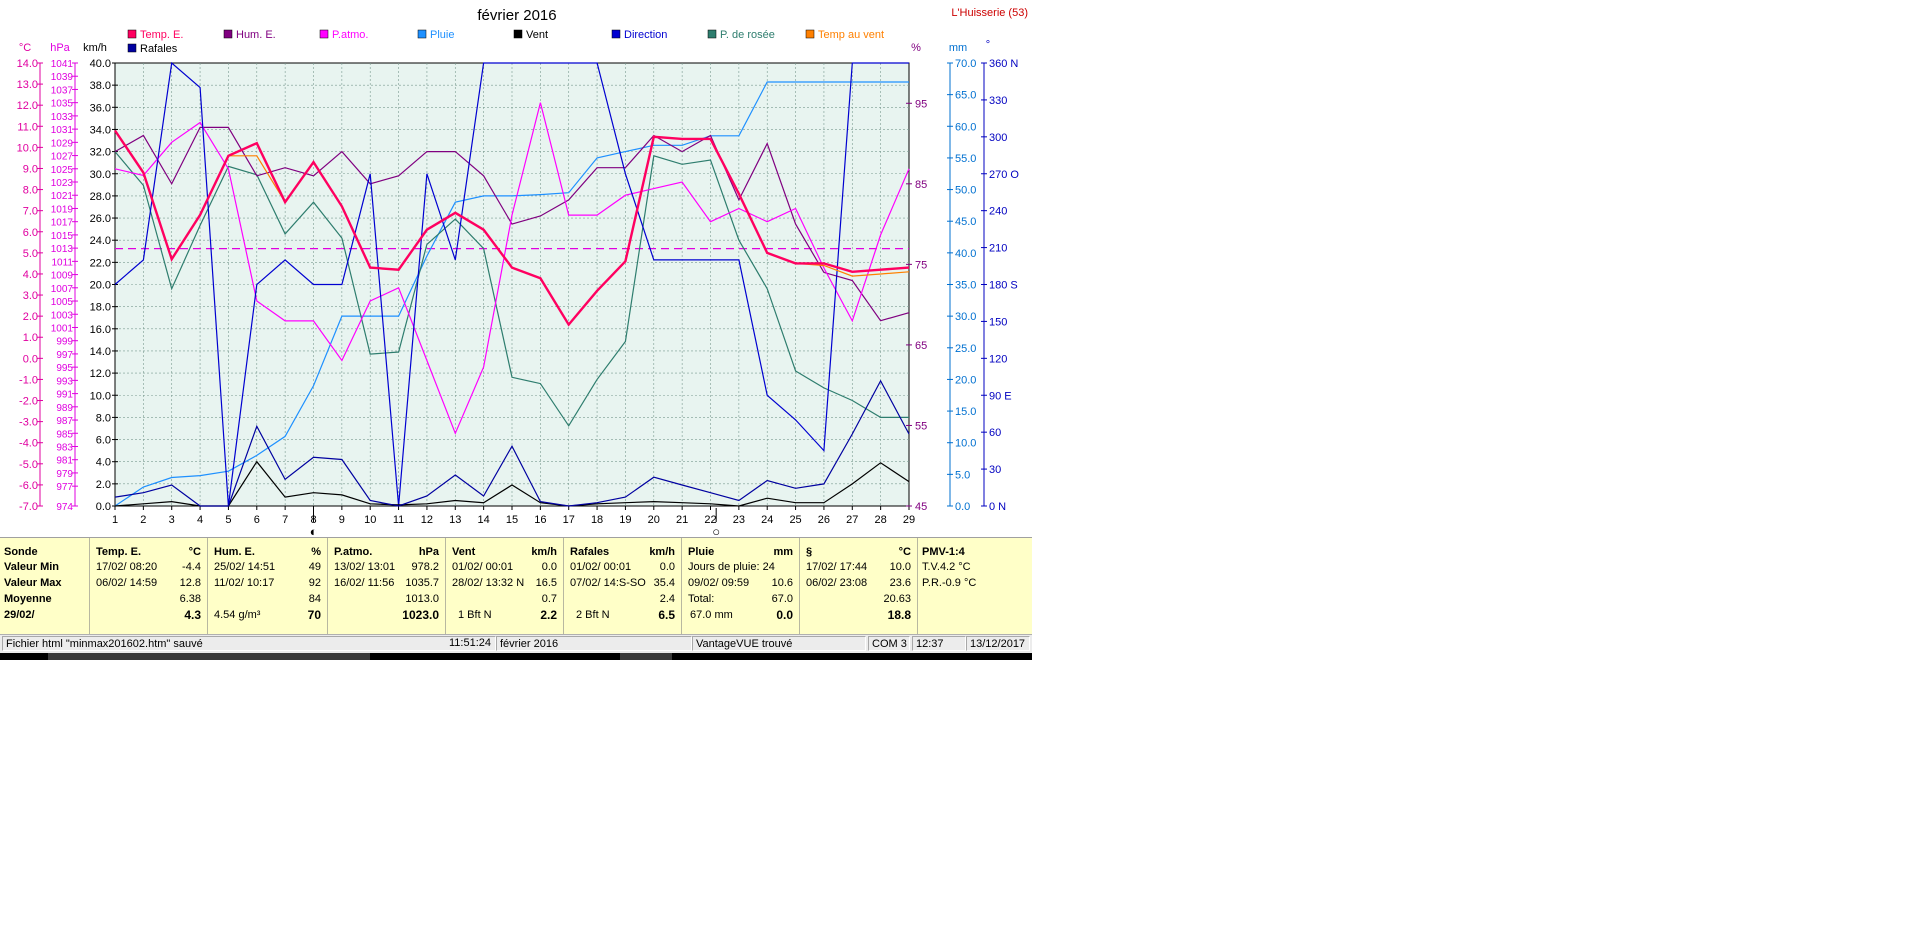  What do you see at coordinates (64, 368) in the screenshot?
I see `press-tick-label: 995` at bounding box center [64, 368].